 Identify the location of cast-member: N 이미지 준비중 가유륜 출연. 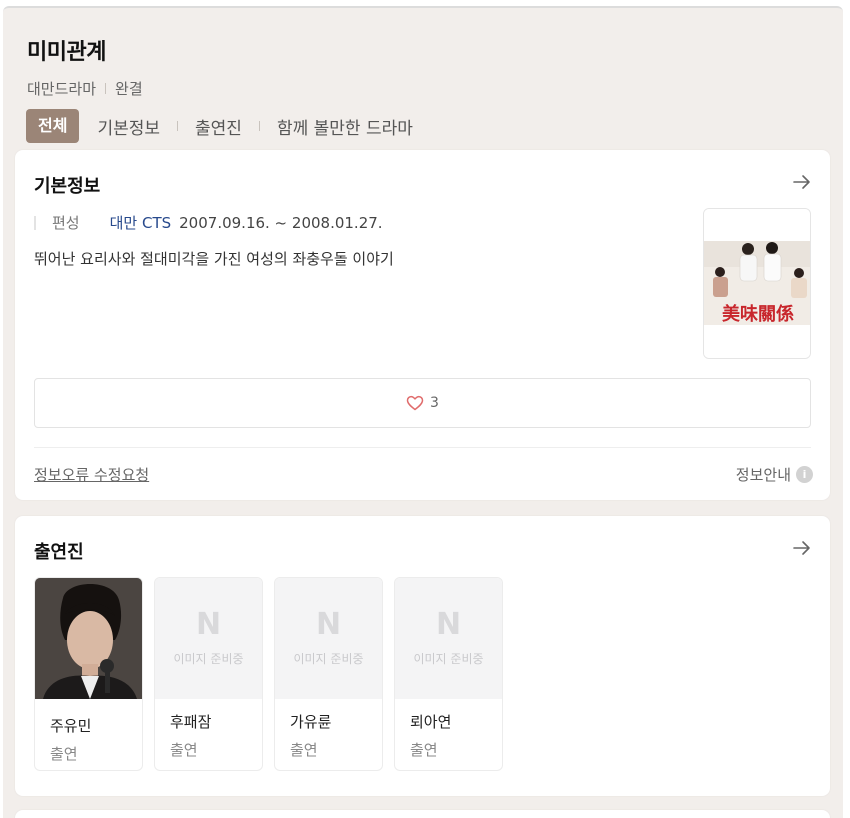
(328, 674).